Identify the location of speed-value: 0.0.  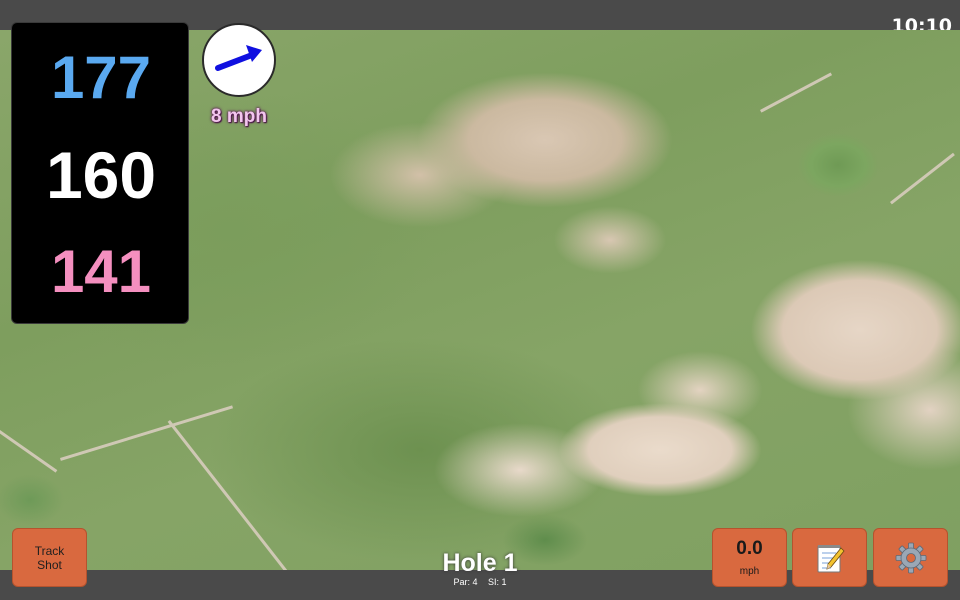
(749, 548).